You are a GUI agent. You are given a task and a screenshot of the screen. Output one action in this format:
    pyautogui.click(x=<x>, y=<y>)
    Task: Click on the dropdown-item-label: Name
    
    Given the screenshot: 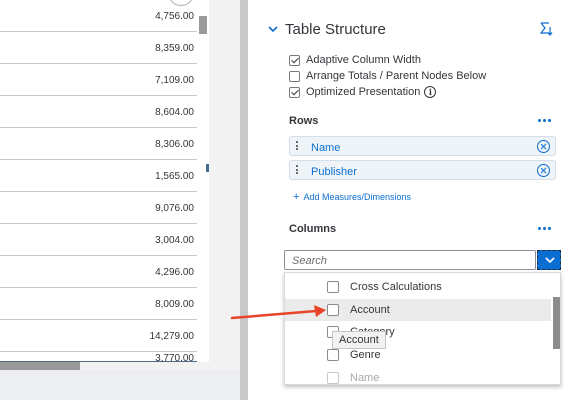 What is the action you would take?
    pyautogui.click(x=365, y=378)
    